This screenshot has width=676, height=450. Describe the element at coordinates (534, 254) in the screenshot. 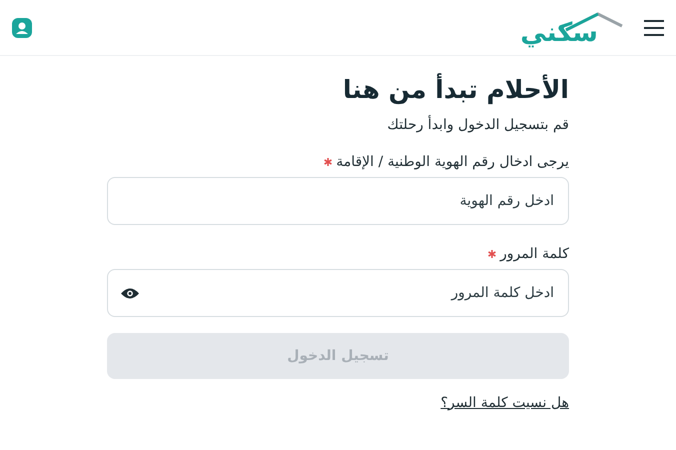

I see `field-label: كلمة المرور` at that location.